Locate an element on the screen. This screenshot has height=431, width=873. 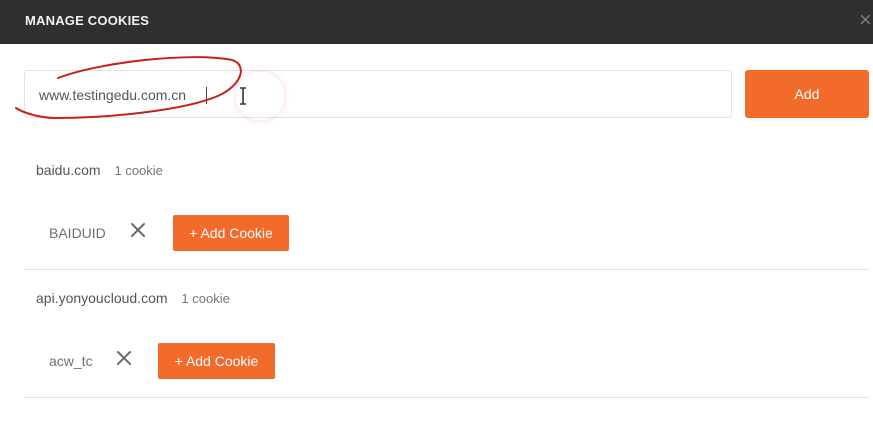
domain-input-field is located at coordinates (378, 94).